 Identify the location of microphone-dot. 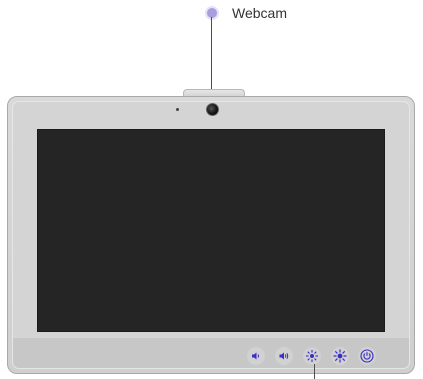
(177, 109).